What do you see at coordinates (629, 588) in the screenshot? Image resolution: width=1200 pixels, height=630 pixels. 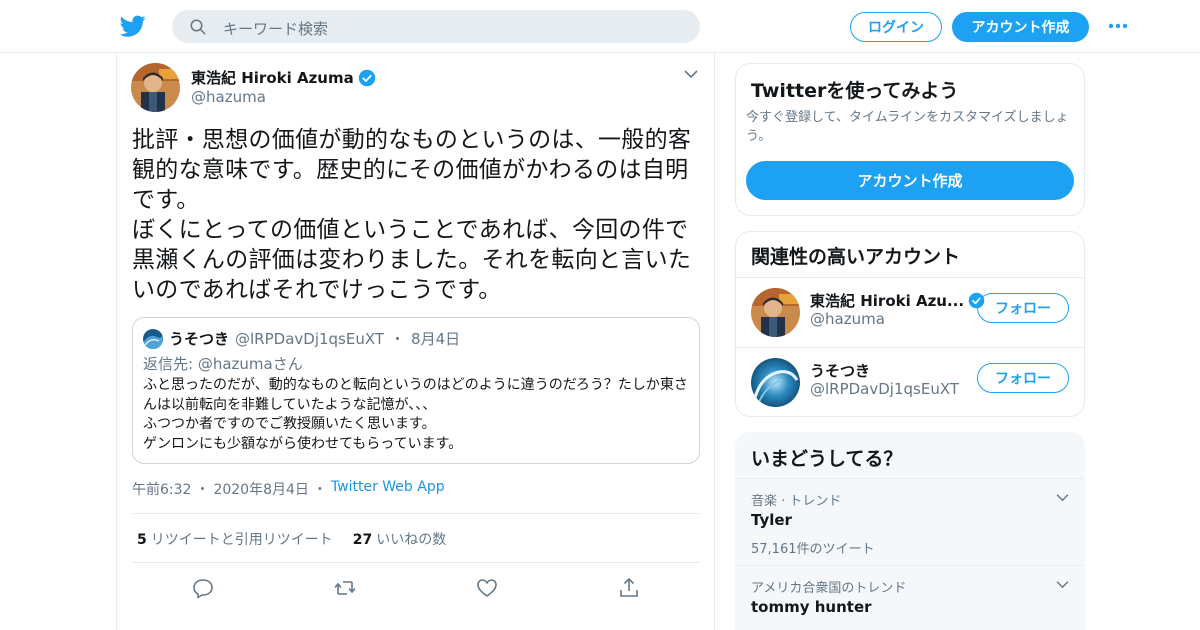 I see `share-icon` at bounding box center [629, 588].